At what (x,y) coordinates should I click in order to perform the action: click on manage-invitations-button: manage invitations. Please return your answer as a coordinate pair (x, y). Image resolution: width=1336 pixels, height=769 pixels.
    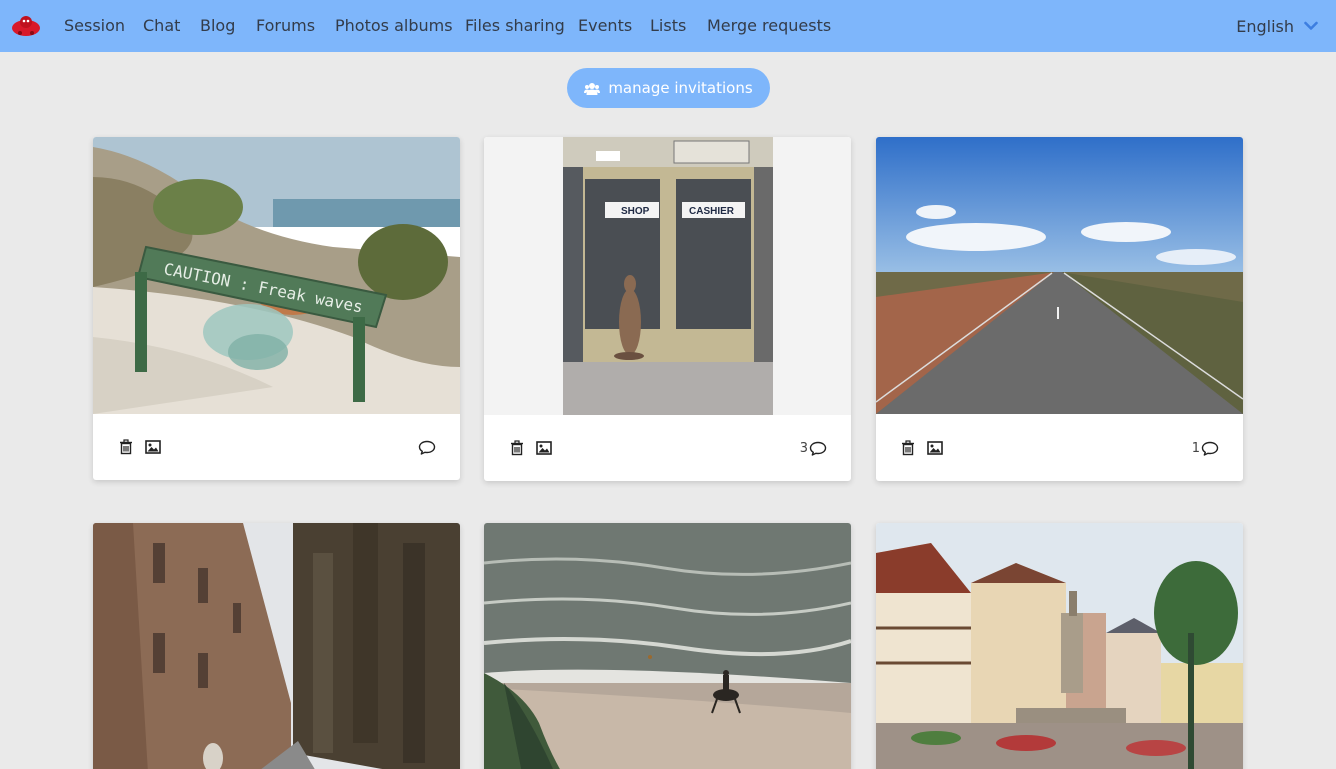
    Looking at the image, I should click on (668, 88).